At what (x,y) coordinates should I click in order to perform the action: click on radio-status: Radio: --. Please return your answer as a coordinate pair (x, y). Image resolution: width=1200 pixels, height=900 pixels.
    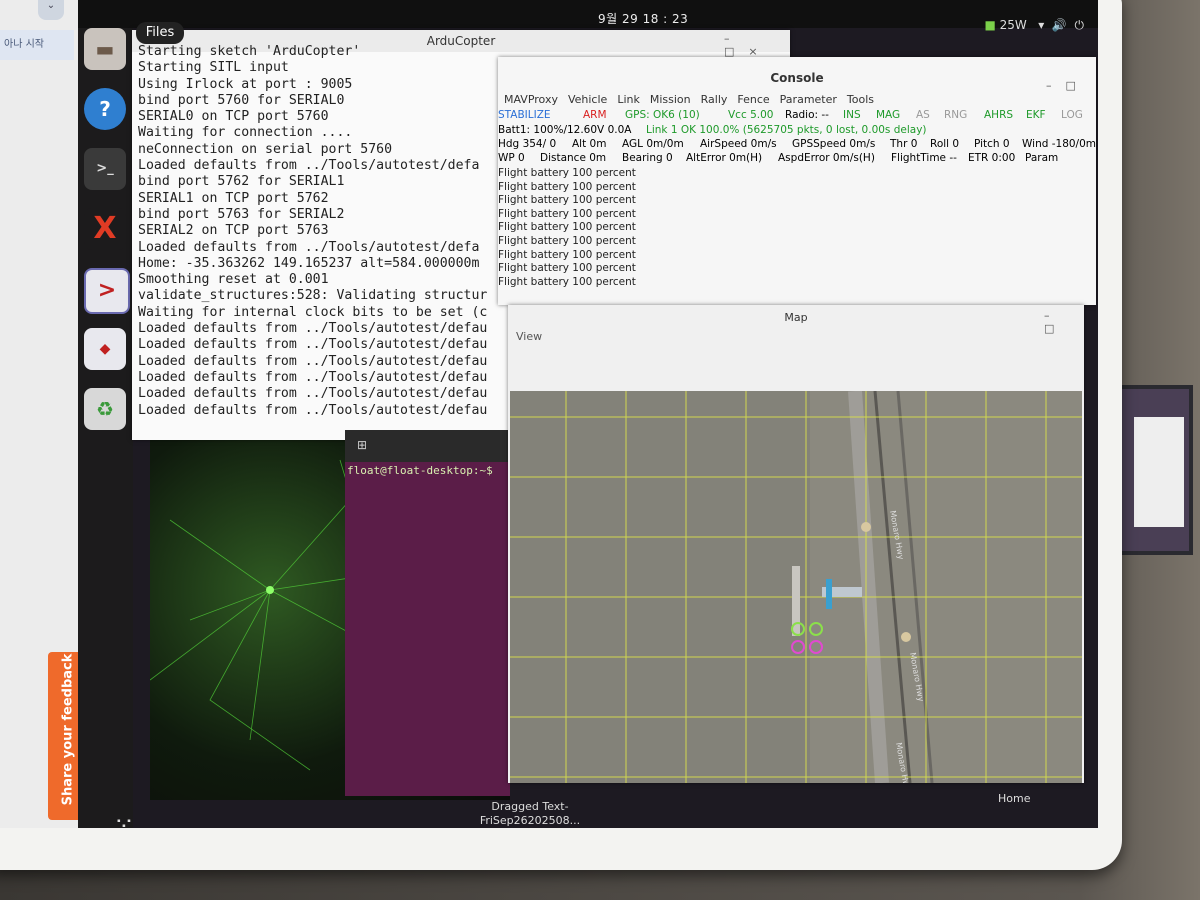
    Looking at the image, I should click on (807, 115).